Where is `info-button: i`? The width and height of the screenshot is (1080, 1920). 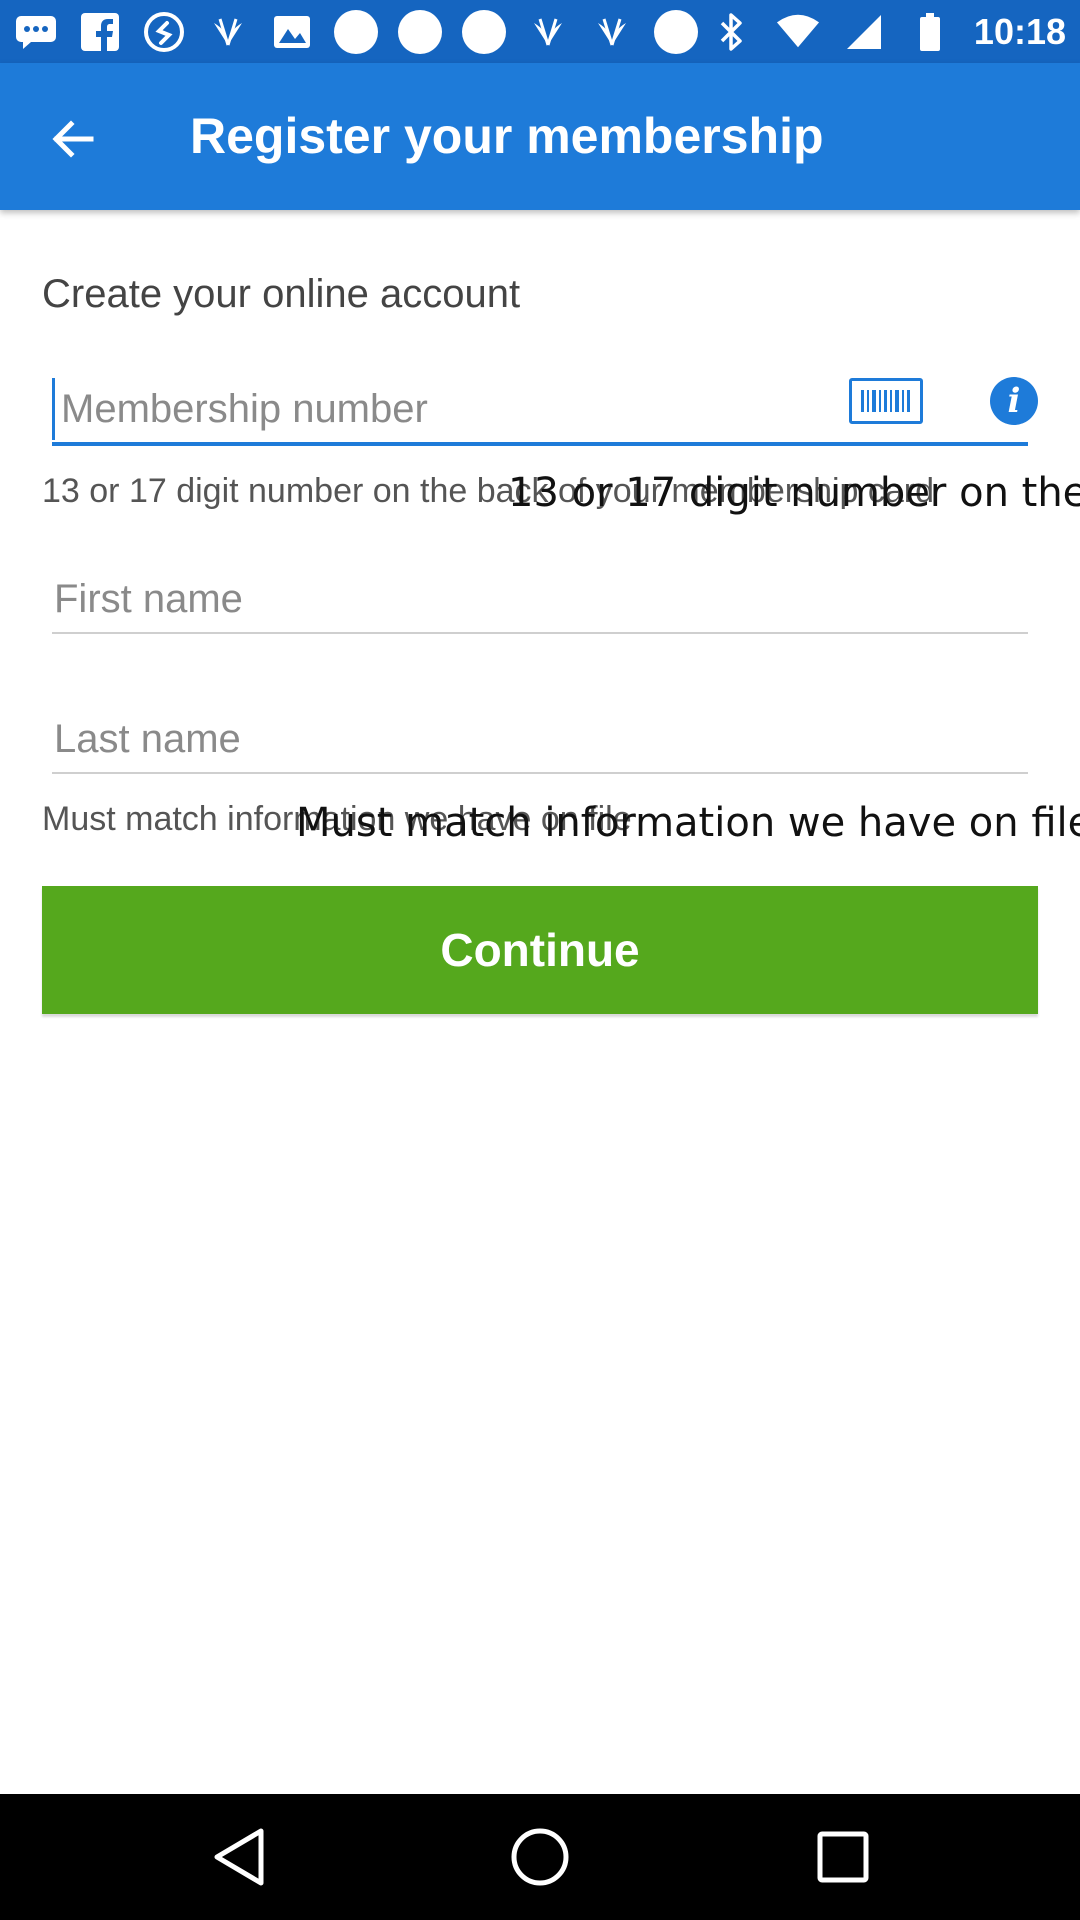 info-button: i is located at coordinates (1014, 401).